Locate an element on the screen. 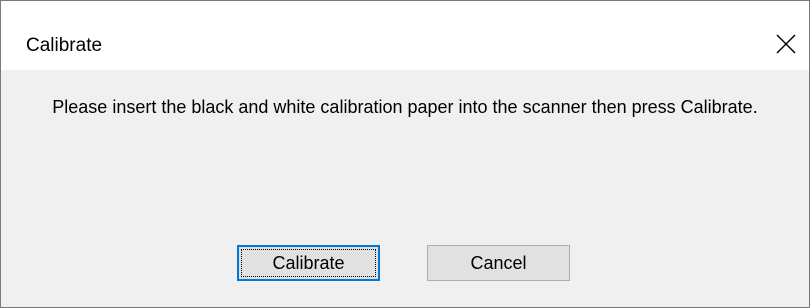 The height and width of the screenshot is (308, 810). cancel-button-label: Cancel is located at coordinates (498, 262).